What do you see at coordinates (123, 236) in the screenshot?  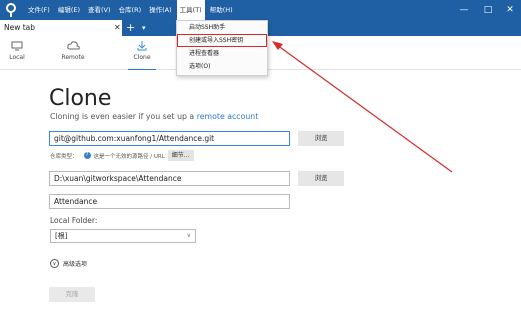 I see `local-folder-select: [根] ∨` at bounding box center [123, 236].